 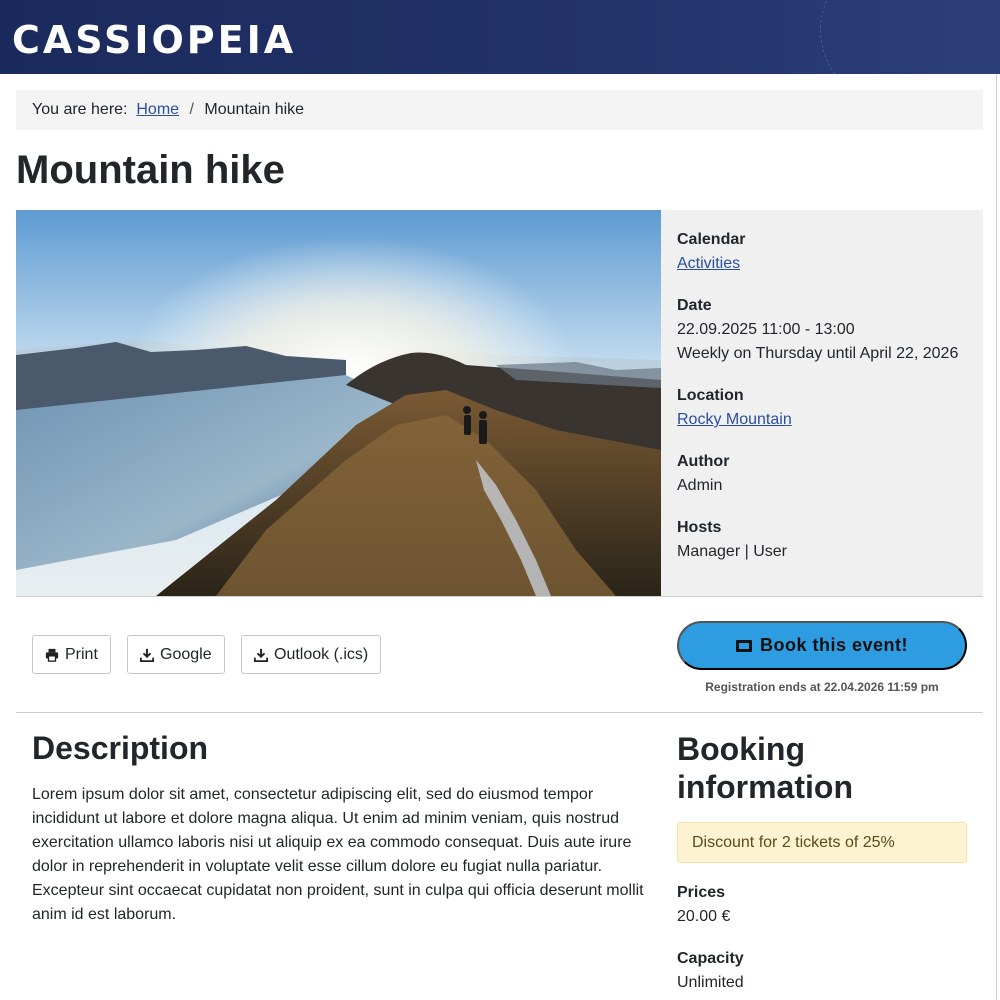 What do you see at coordinates (766, 329) in the screenshot?
I see `date-value: 22.09.2025 11:00 - 13:00` at bounding box center [766, 329].